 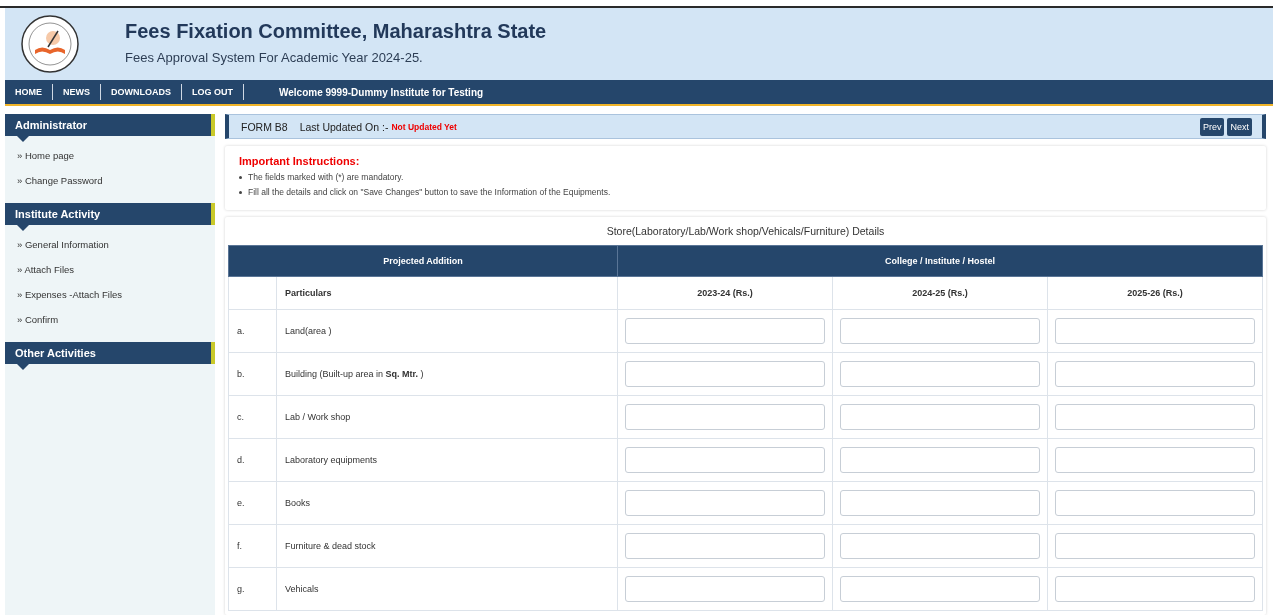 I want to click on nav-link: HOME, so click(x=29, y=92).